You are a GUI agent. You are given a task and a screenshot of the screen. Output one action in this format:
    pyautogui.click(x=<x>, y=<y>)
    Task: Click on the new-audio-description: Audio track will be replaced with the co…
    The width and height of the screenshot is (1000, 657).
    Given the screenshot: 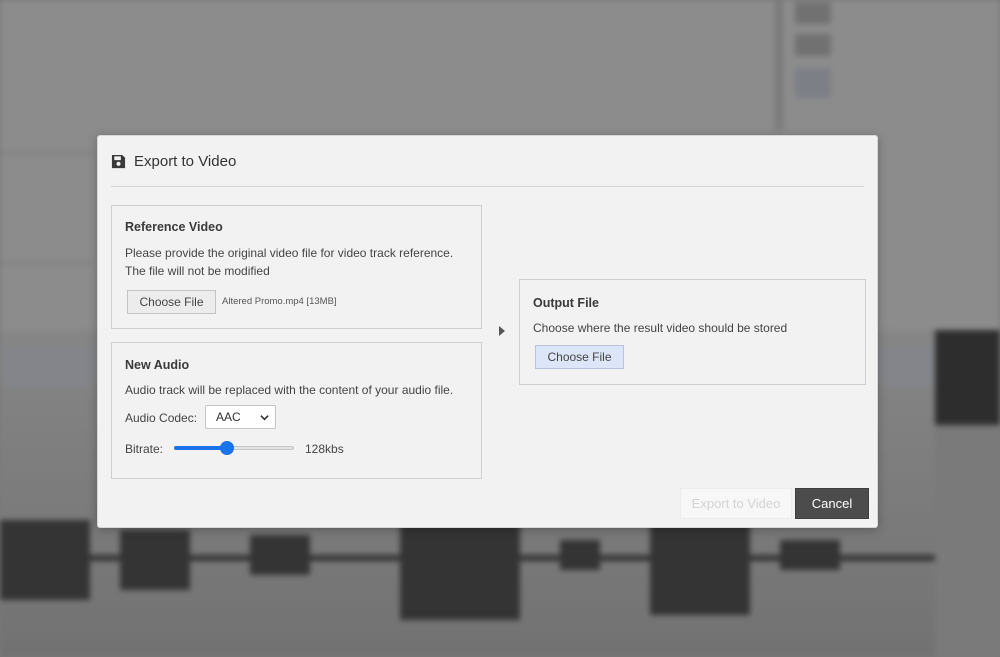 What is the action you would take?
    pyautogui.click(x=289, y=390)
    